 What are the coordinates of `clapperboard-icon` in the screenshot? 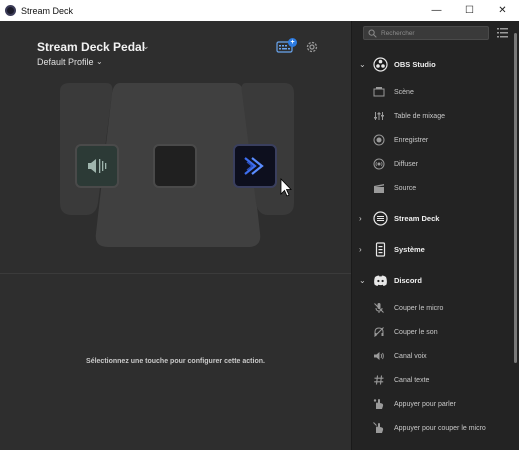 It's located at (379, 188).